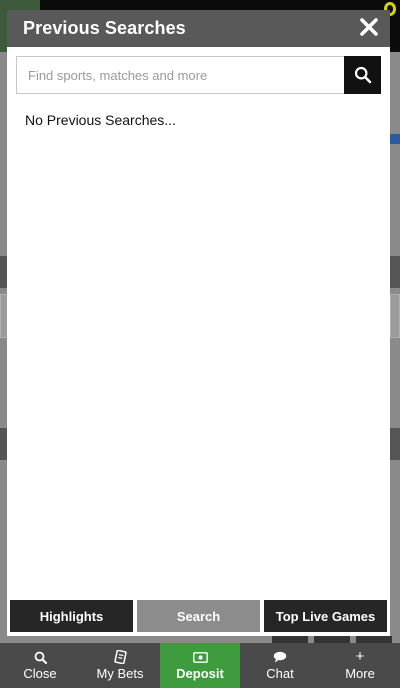 The width and height of the screenshot is (400, 688). I want to click on nav-deposit-button: Deposit, so click(200, 665).